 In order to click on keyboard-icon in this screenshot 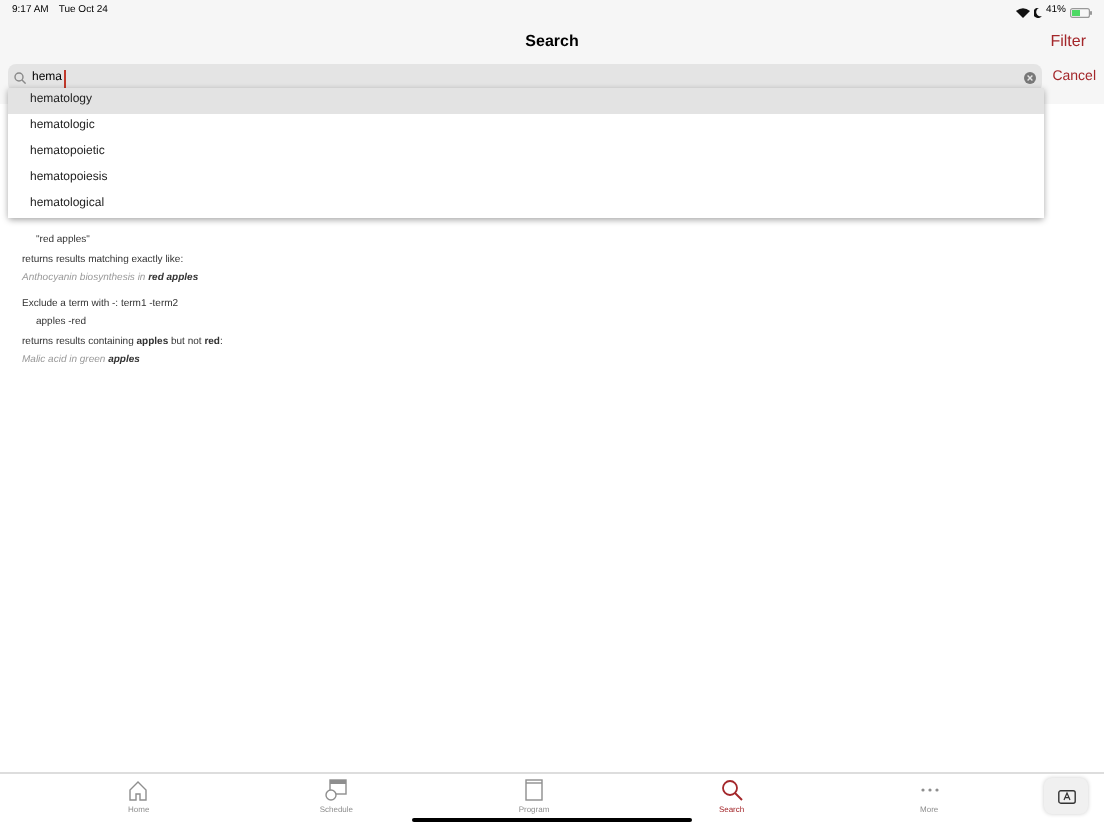, I will do `click(1066, 796)`.